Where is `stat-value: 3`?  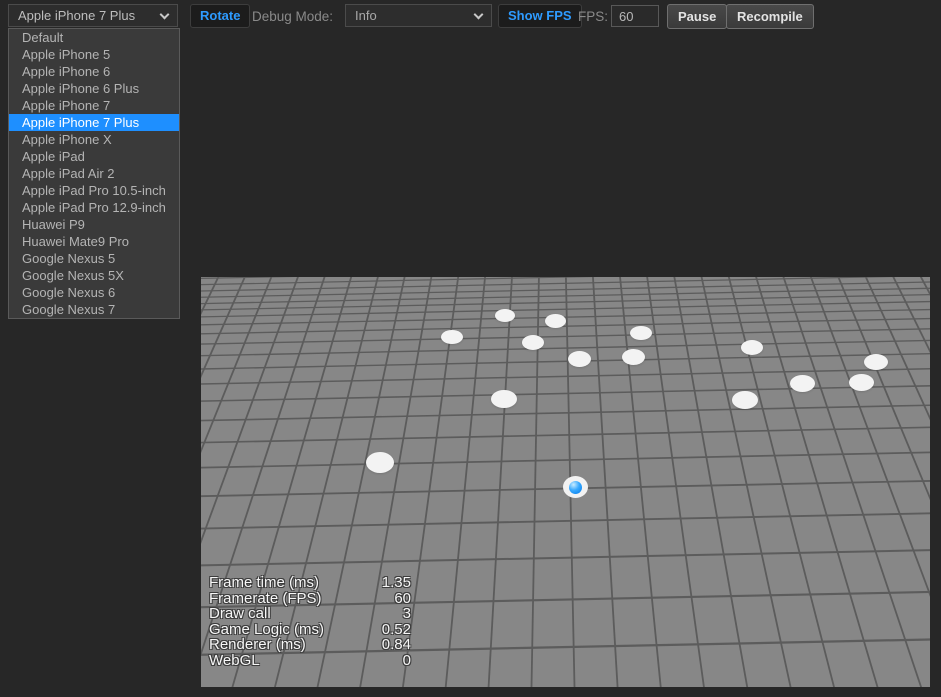 stat-value: 3 is located at coordinates (406, 613).